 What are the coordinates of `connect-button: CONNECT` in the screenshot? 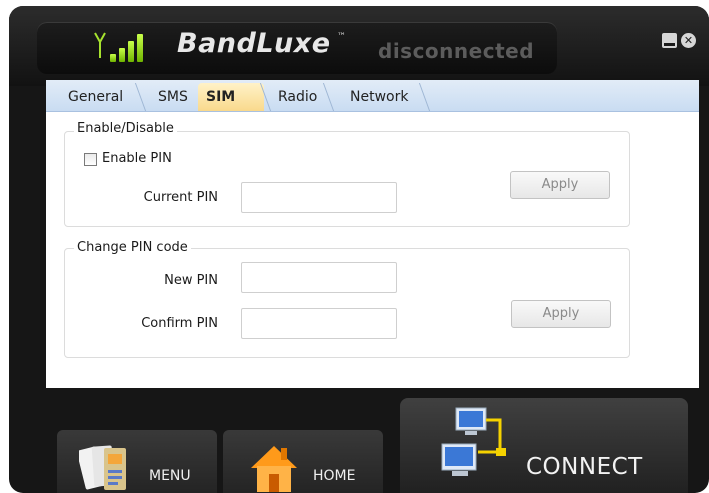 It's located at (544, 445).